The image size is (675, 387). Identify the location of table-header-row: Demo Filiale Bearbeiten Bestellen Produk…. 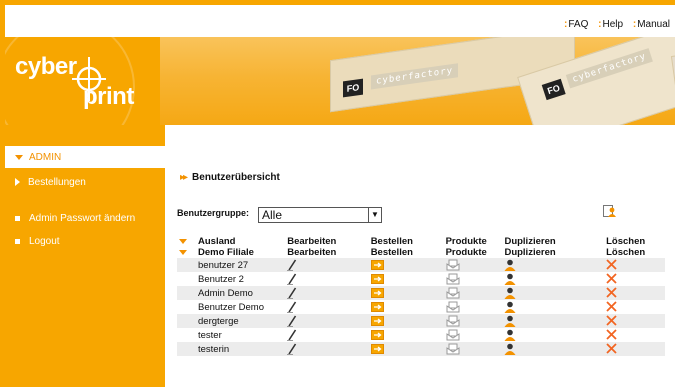
(421, 252).